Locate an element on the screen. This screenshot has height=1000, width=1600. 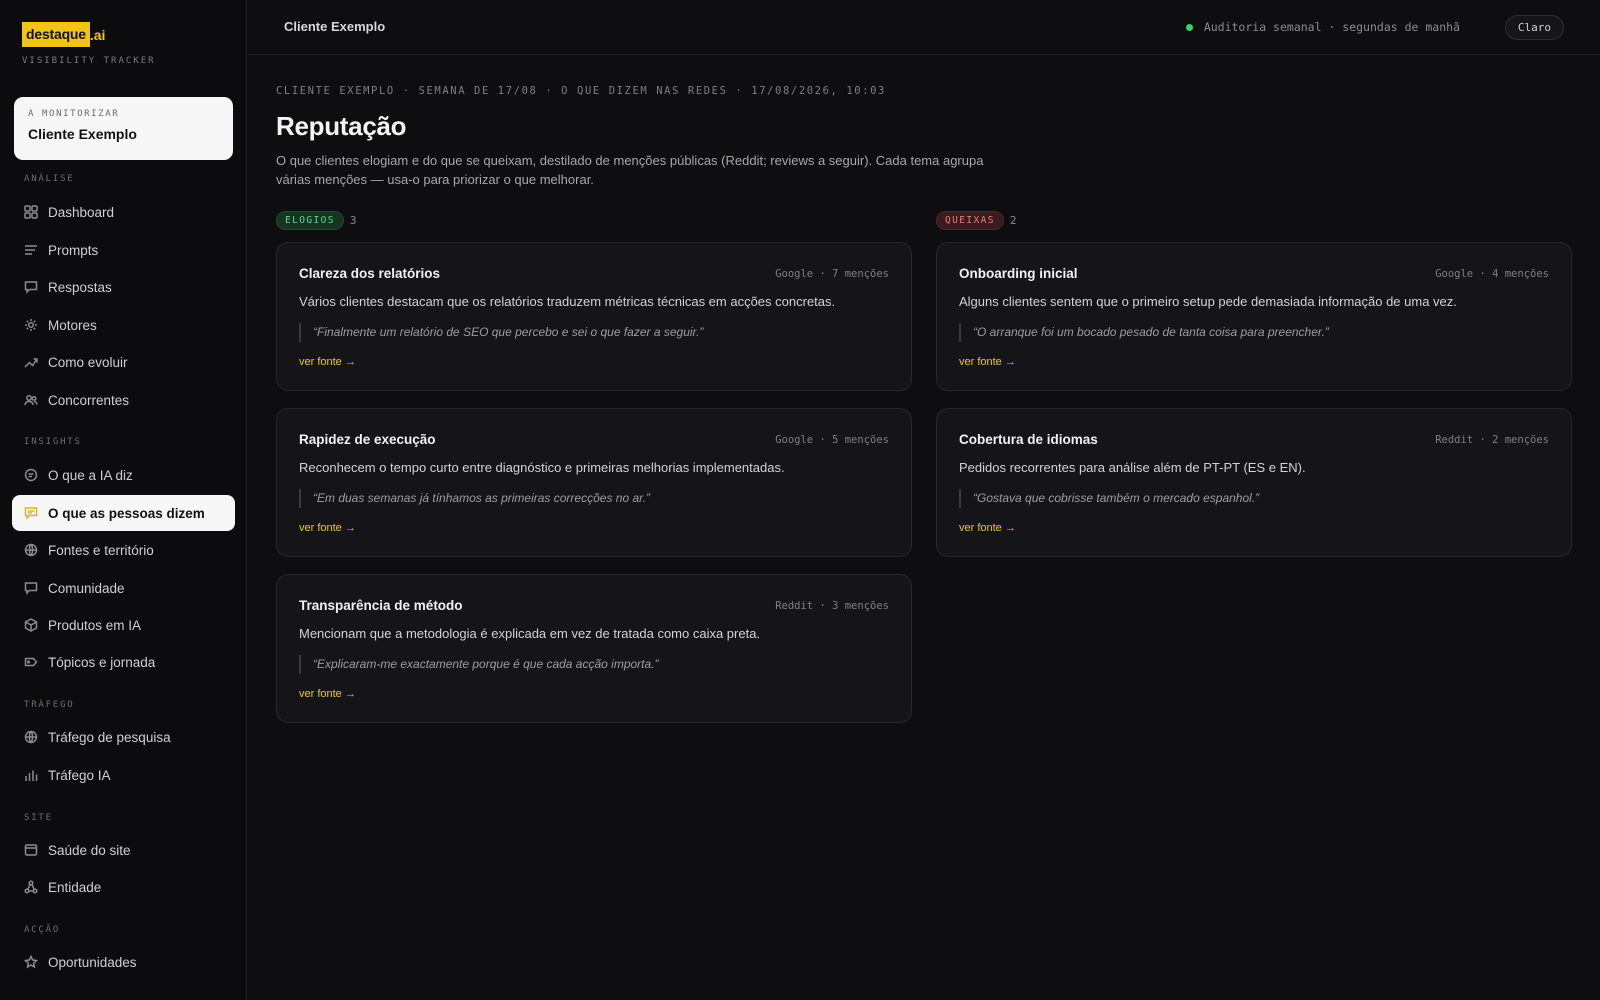
sidebar-item-label: O que a IA diz is located at coordinates (90, 475).